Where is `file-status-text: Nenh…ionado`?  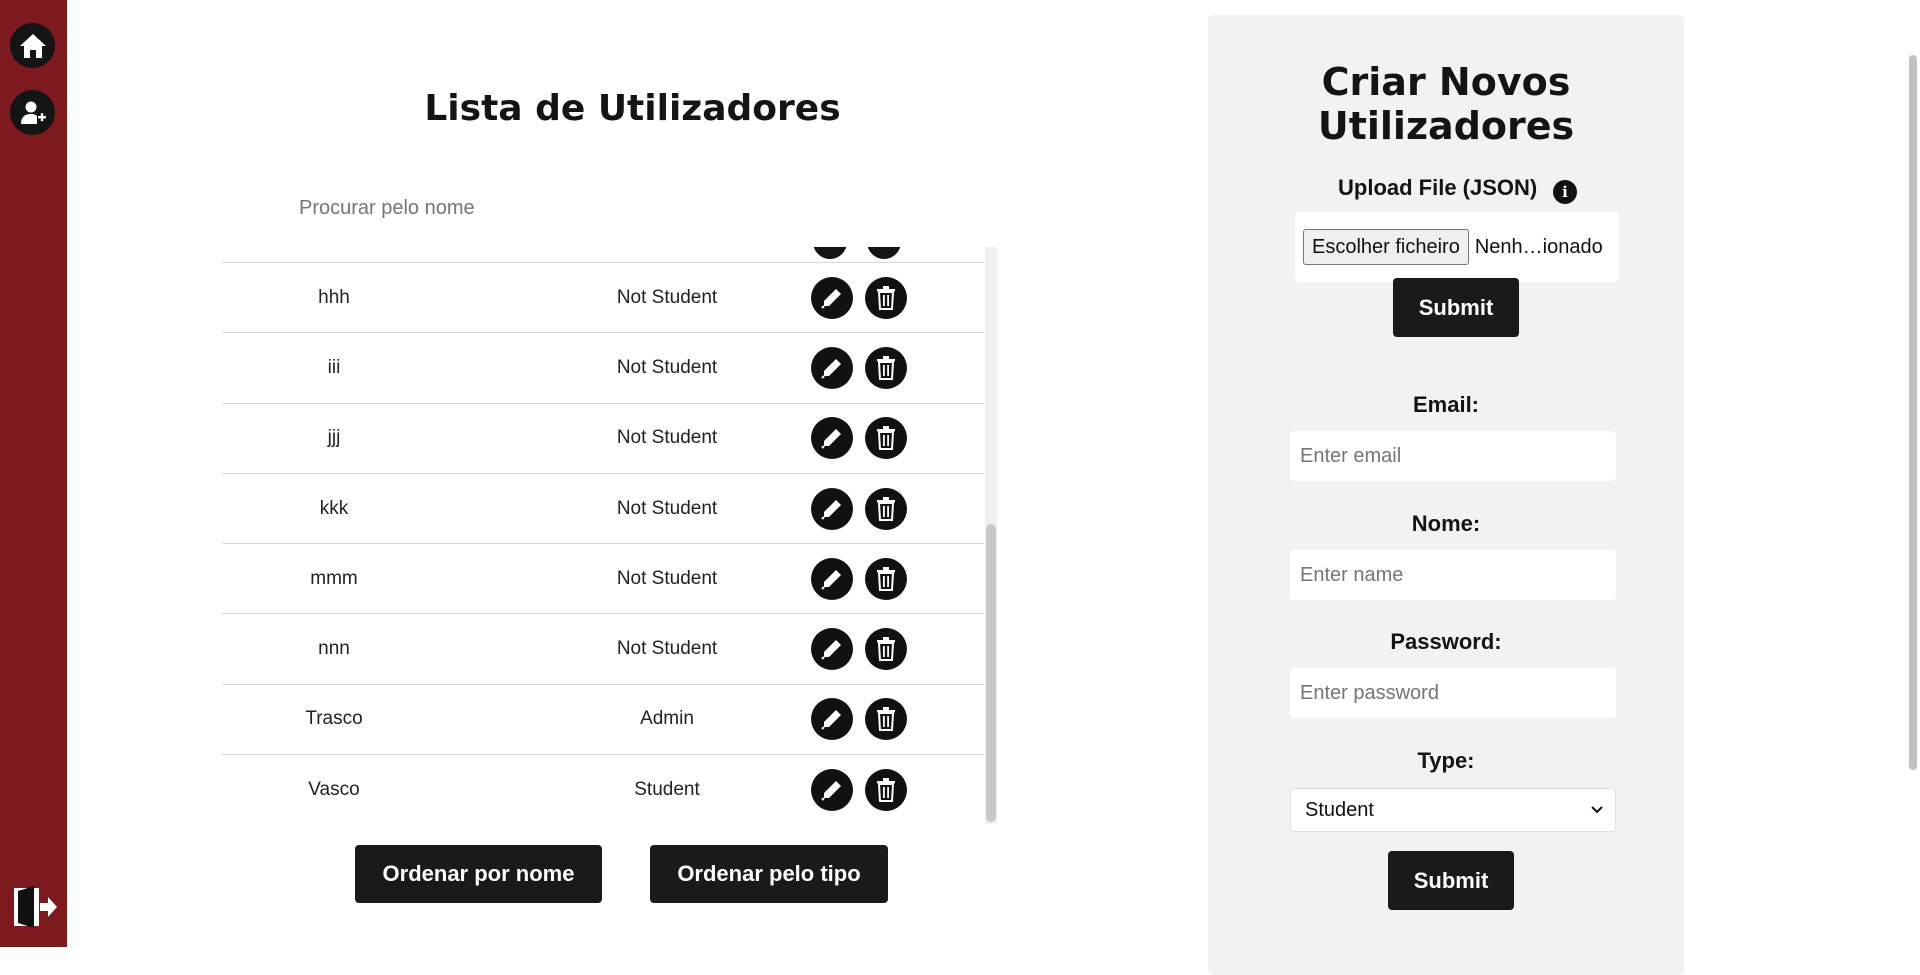 file-status-text: Nenh…ionado is located at coordinates (1538, 246).